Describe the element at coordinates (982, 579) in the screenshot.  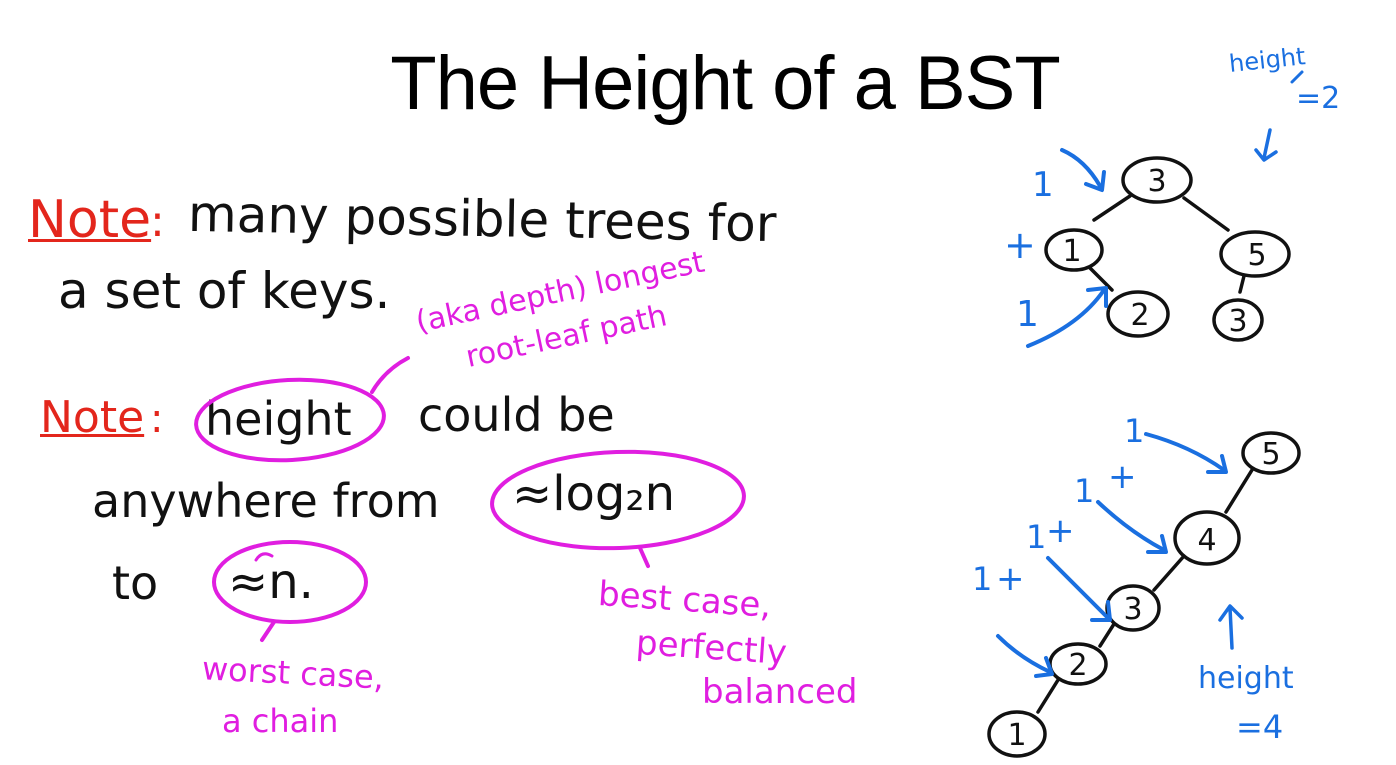
I see `tree2-label-1d: 1` at that location.